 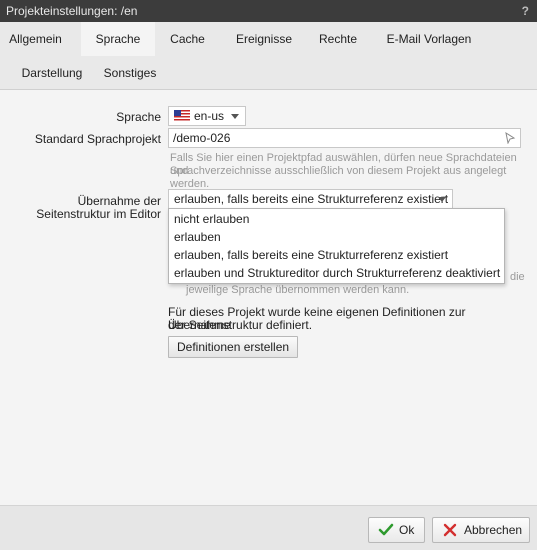 I want to click on dialog-title: Projekteinstellungen: /en, so click(x=72, y=11).